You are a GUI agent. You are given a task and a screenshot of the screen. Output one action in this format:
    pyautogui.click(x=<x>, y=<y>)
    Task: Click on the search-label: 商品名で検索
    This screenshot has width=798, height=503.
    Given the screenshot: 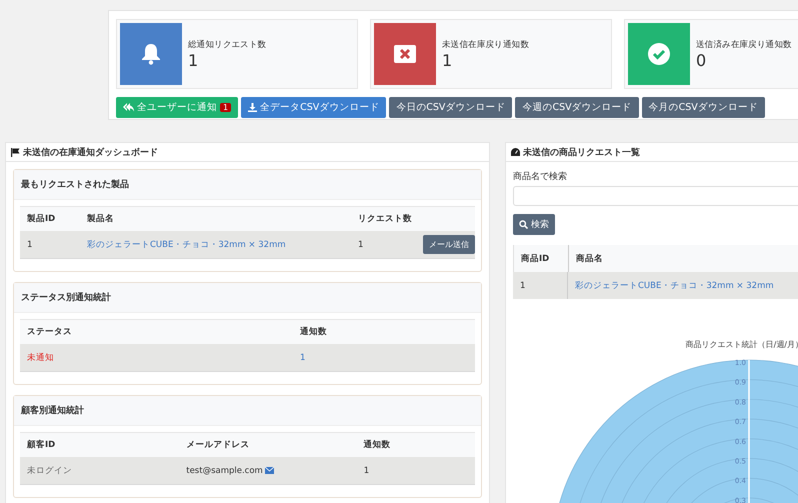 What is the action you would take?
    pyautogui.click(x=540, y=176)
    